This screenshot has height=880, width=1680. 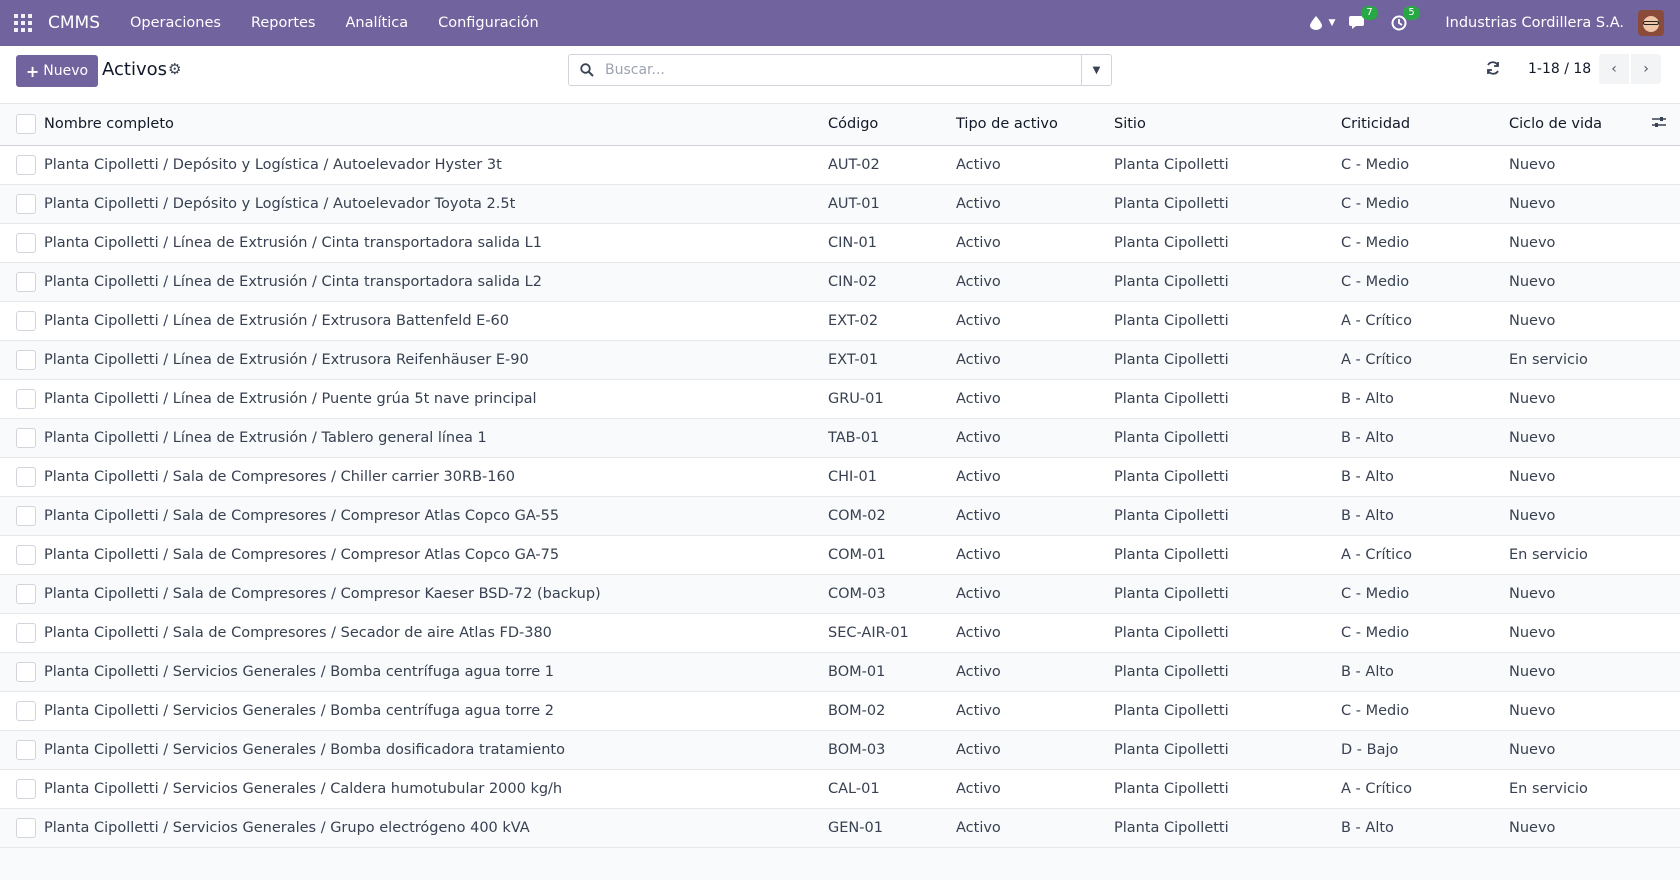 What do you see at coordinates (892, 125) in the screenshot?
I see `column-header-code: Código` at bounding box center [892, 125].